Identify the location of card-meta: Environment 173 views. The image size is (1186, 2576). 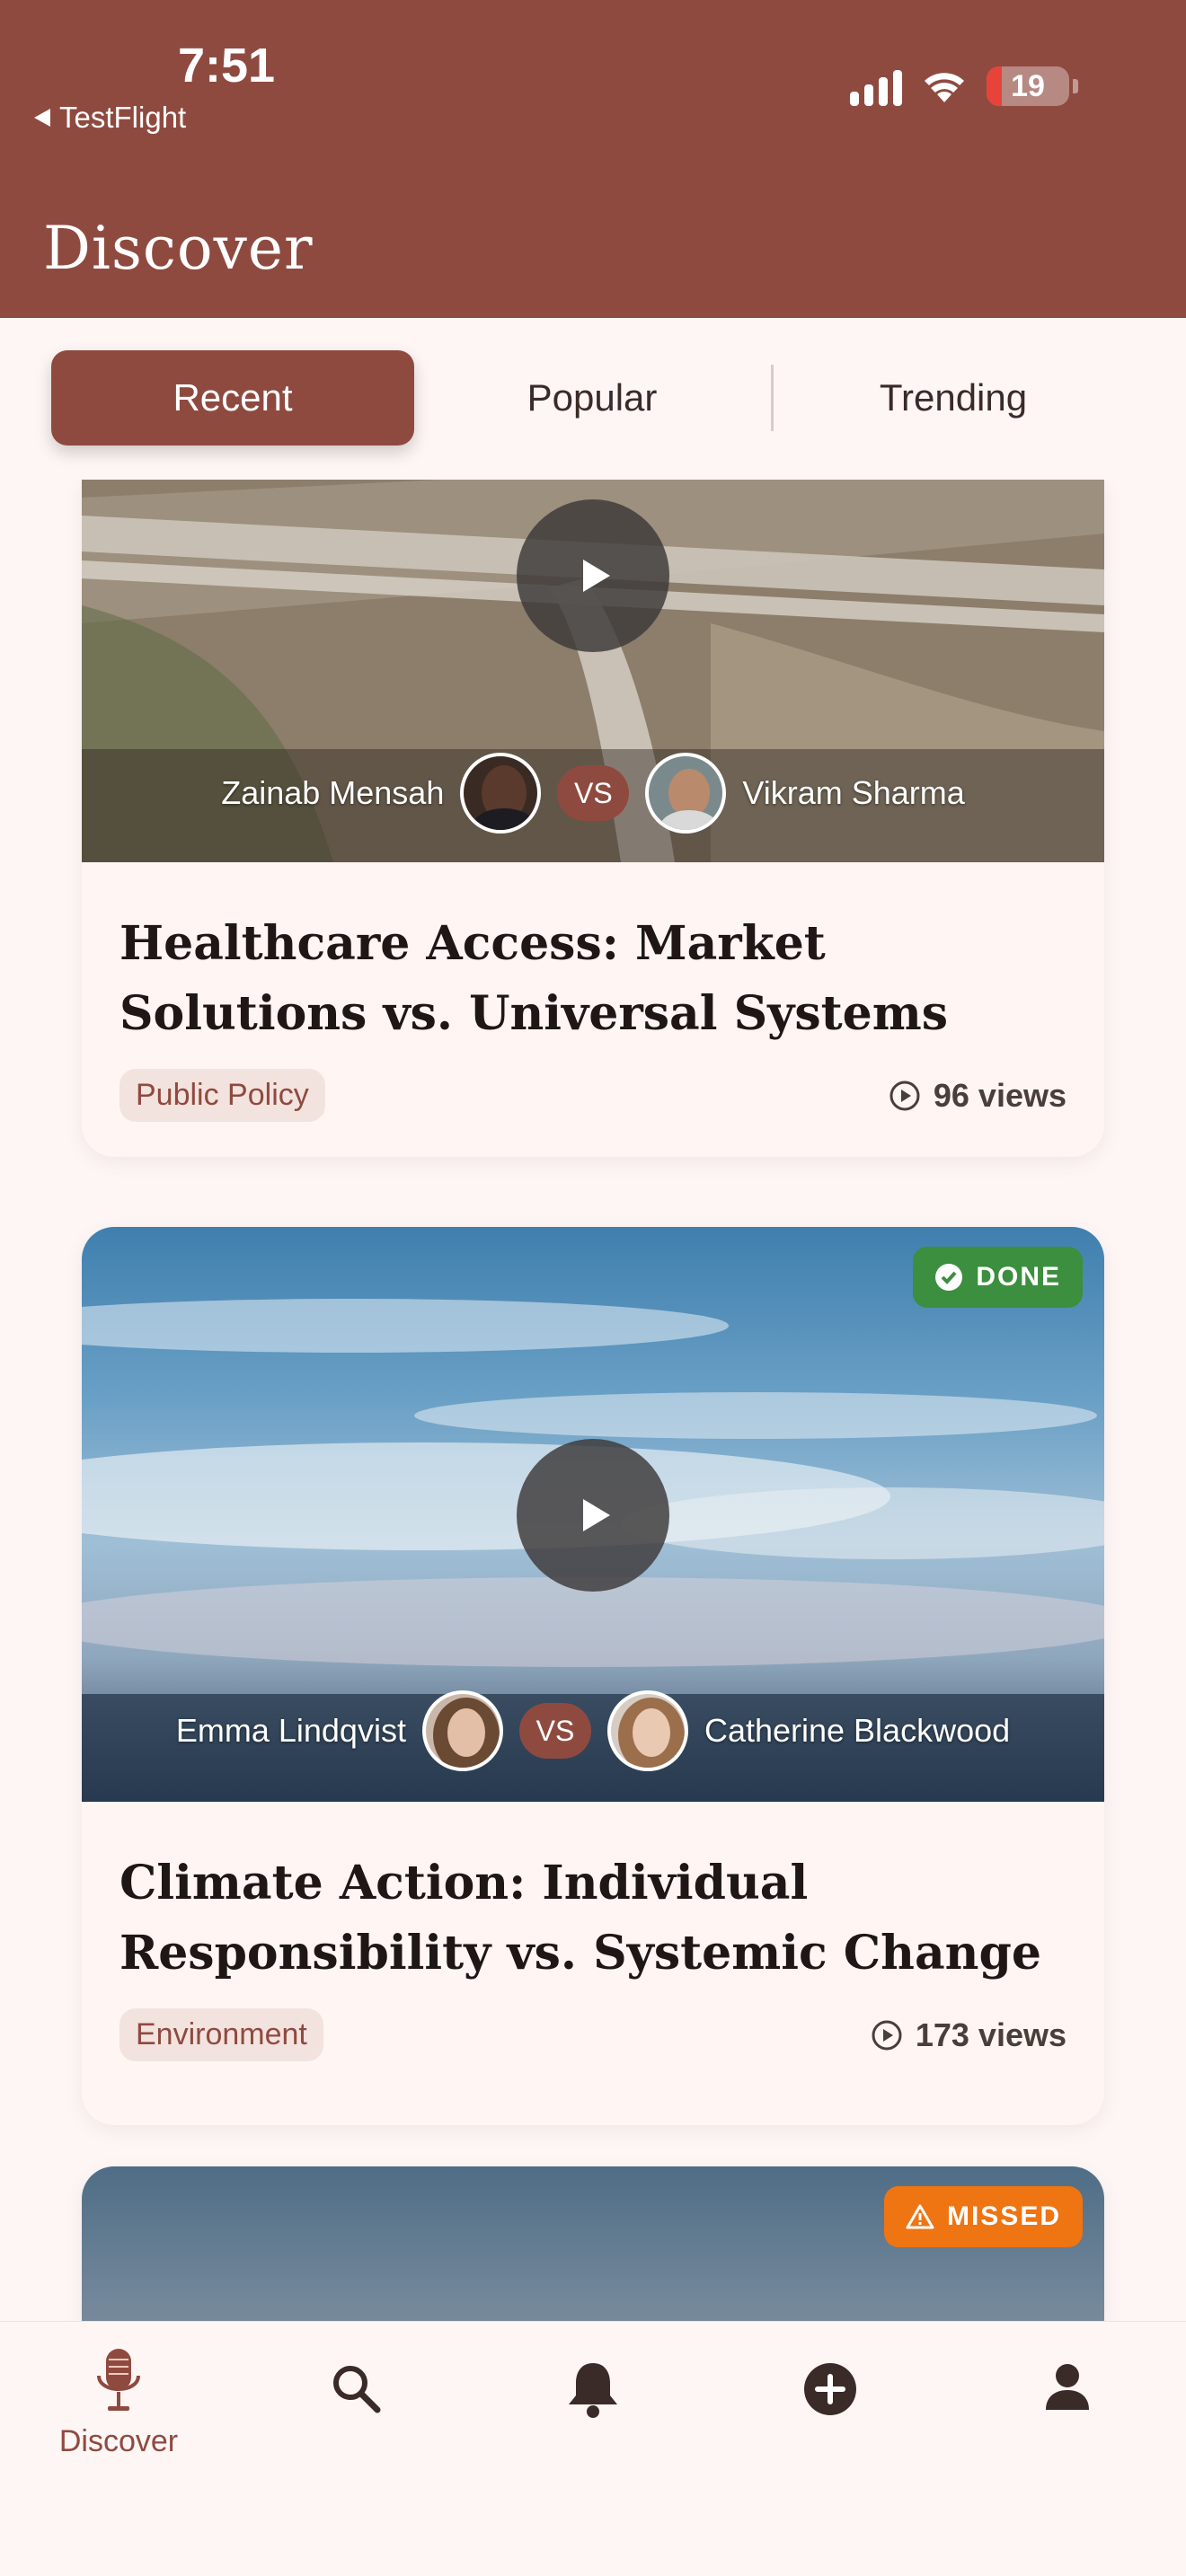
(593, 2034).